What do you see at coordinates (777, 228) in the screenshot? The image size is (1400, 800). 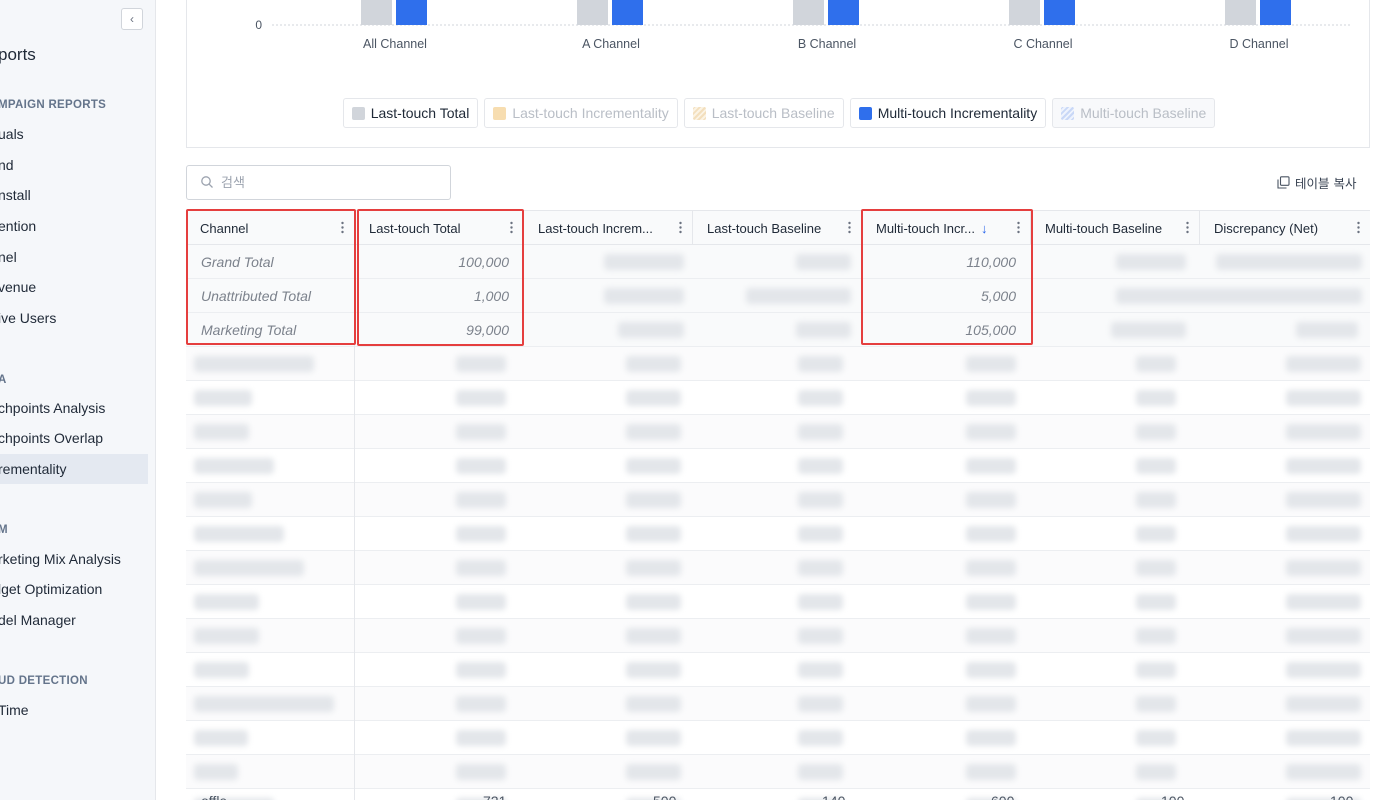 I see `column-header-last-touch-baseline: Last-touch Baseline` at bounding box center [777, 228].